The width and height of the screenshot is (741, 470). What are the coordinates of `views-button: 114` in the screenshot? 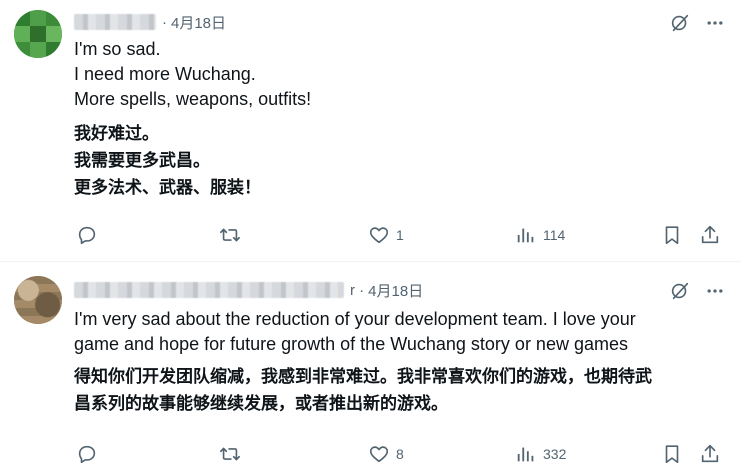 It's located at (540, 235).